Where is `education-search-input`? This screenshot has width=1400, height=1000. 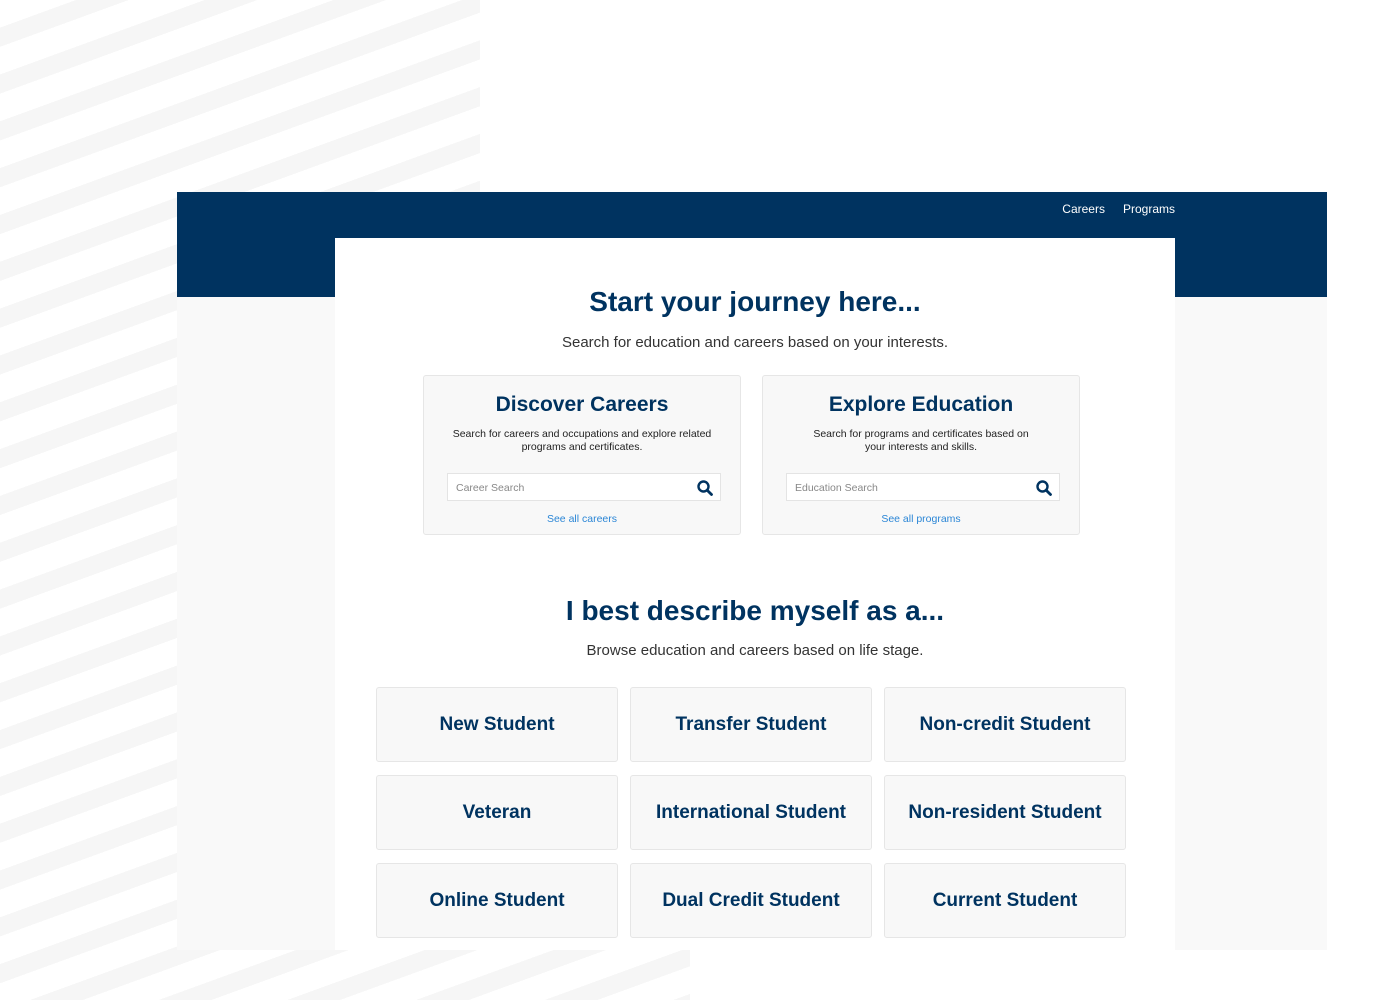 education-search-input is located at coordinates (910, 488).